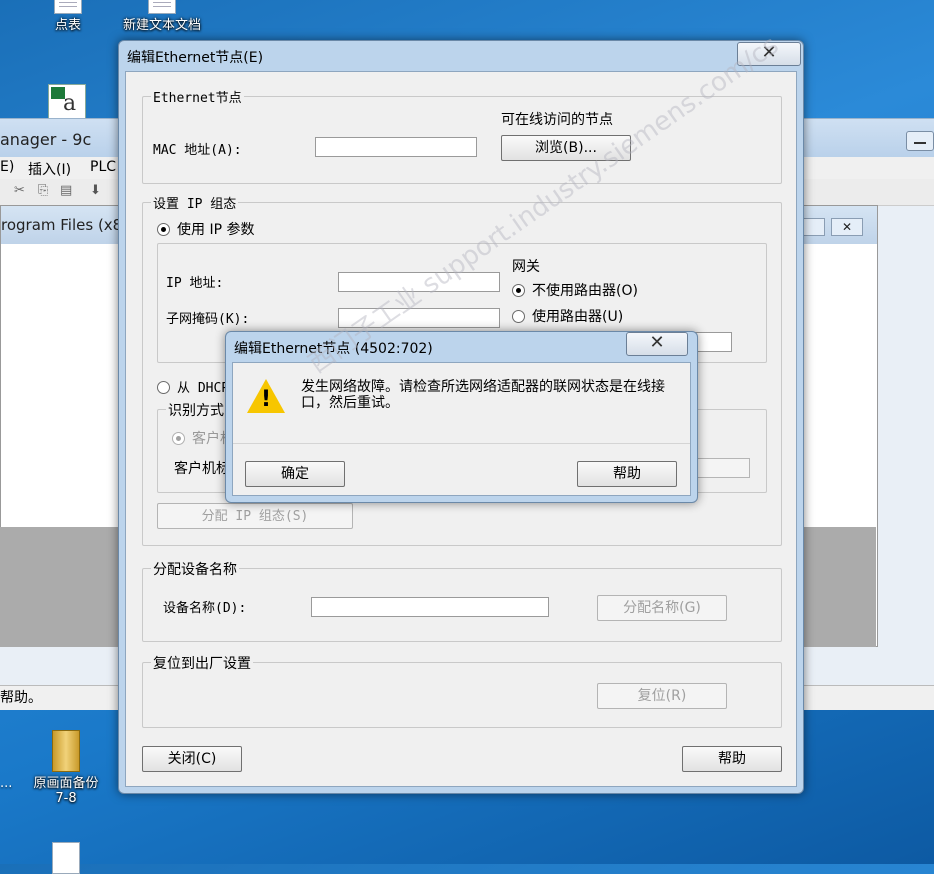 The width and height of the screenshot is (934, 874). I want to click on menu-item-plc: PLC, so click(103, 167).